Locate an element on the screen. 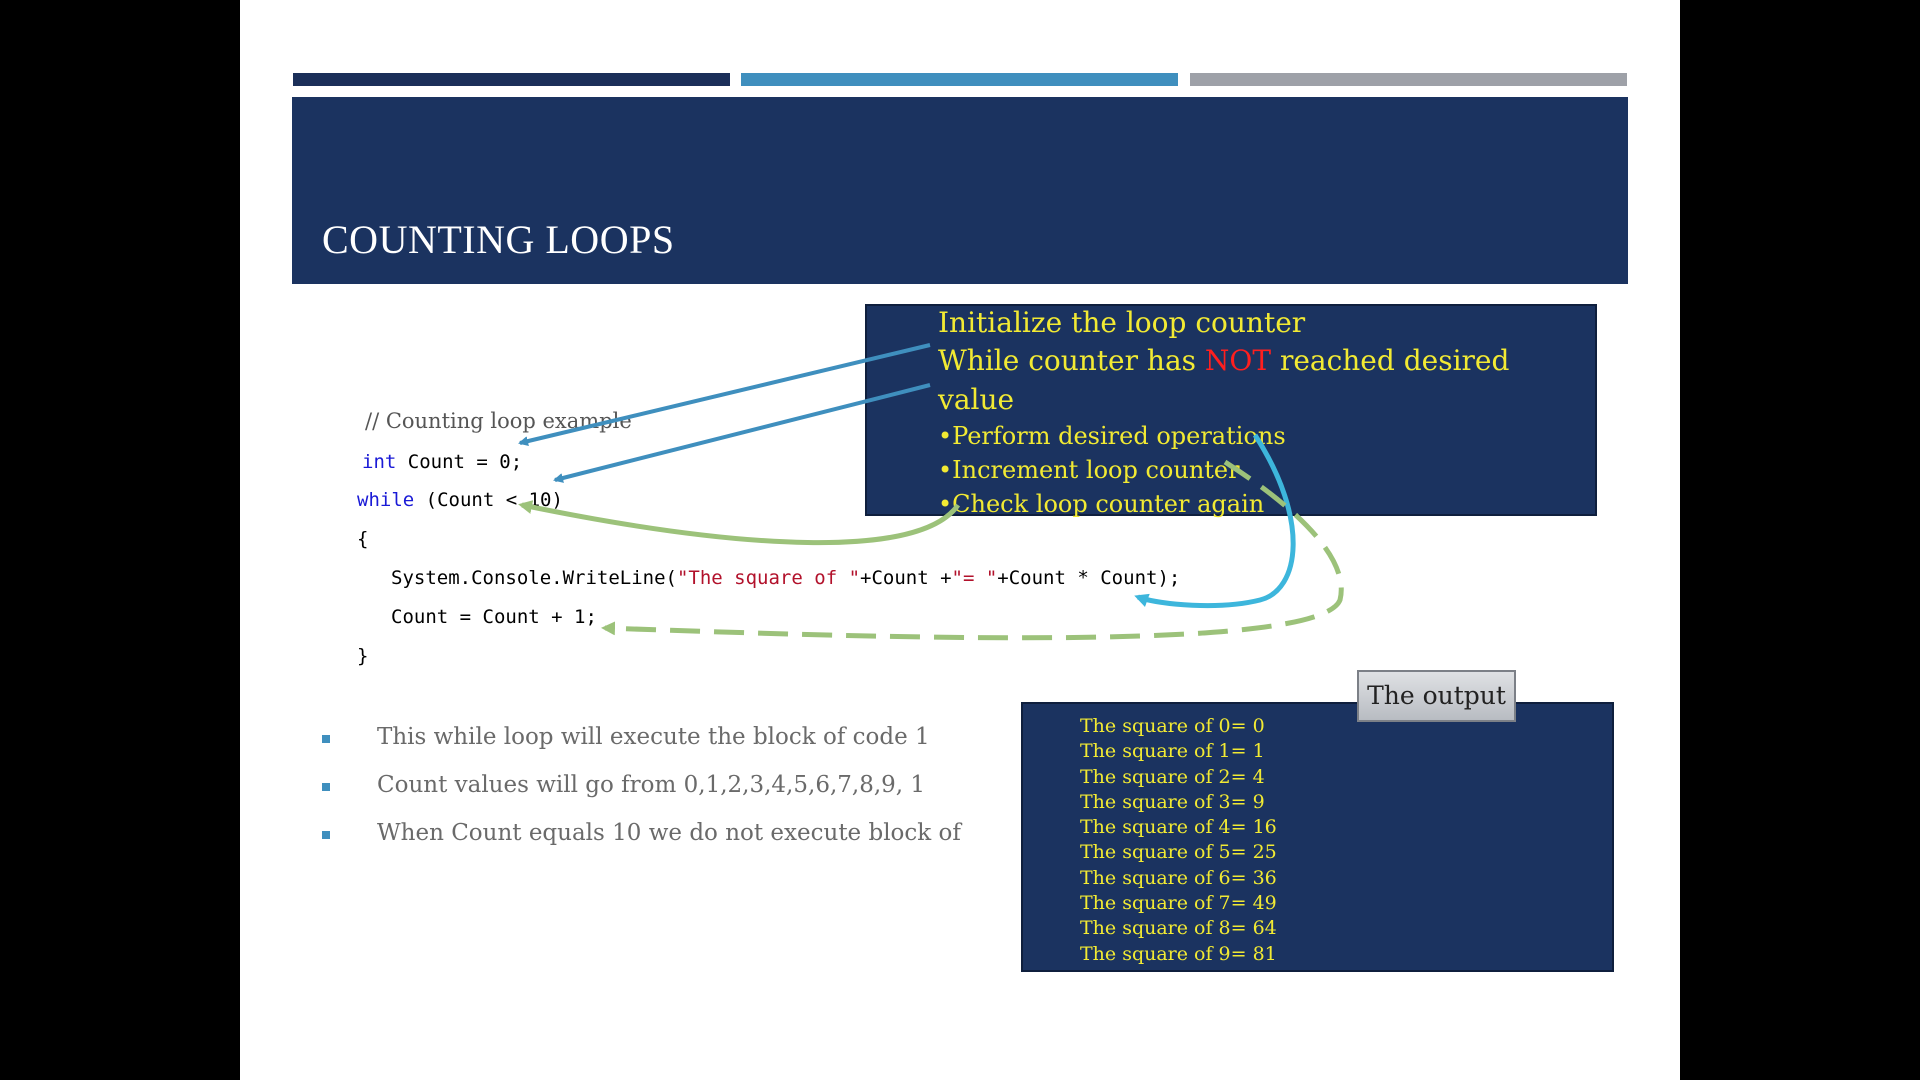 The image size is (1920, 1080). arrow-while-condition is located at coordinates (742, 433).